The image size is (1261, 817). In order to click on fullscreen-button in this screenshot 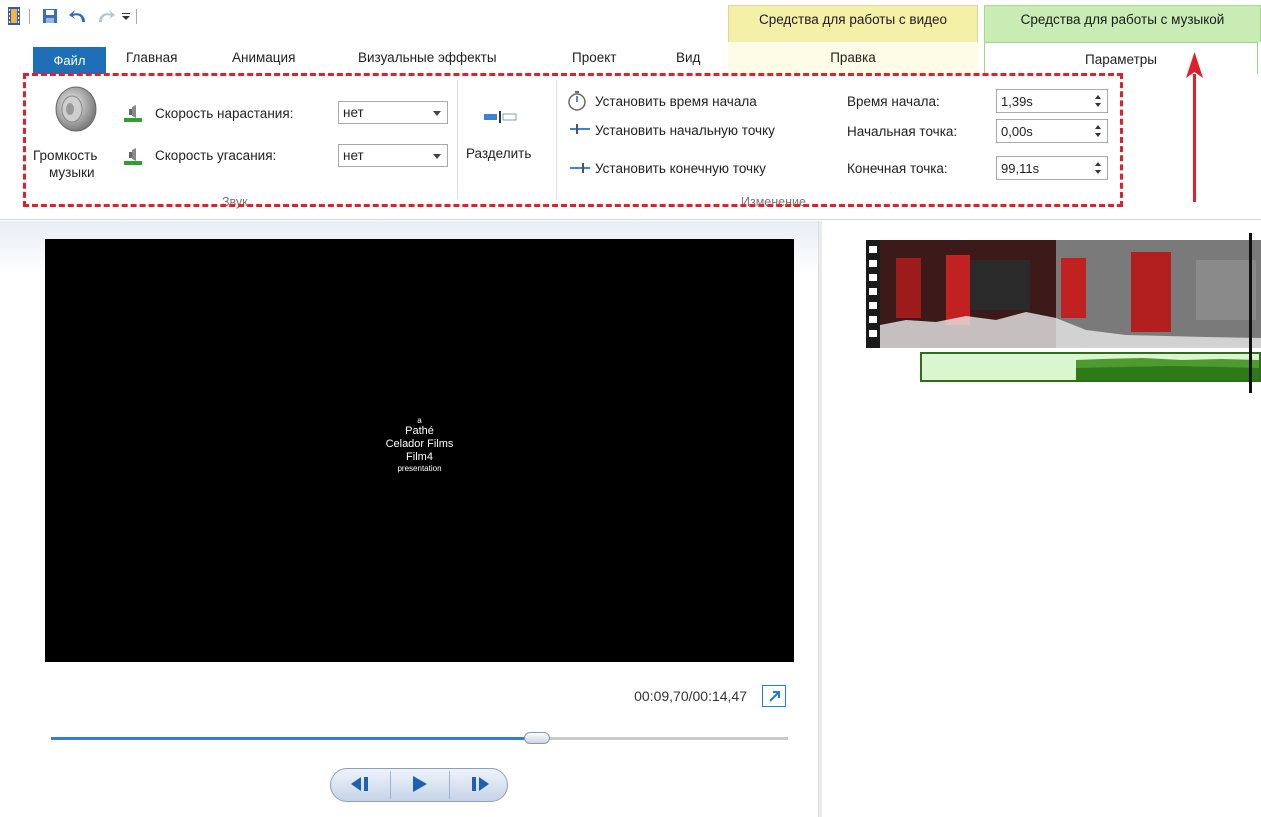, I will do `click(774, 696)`.